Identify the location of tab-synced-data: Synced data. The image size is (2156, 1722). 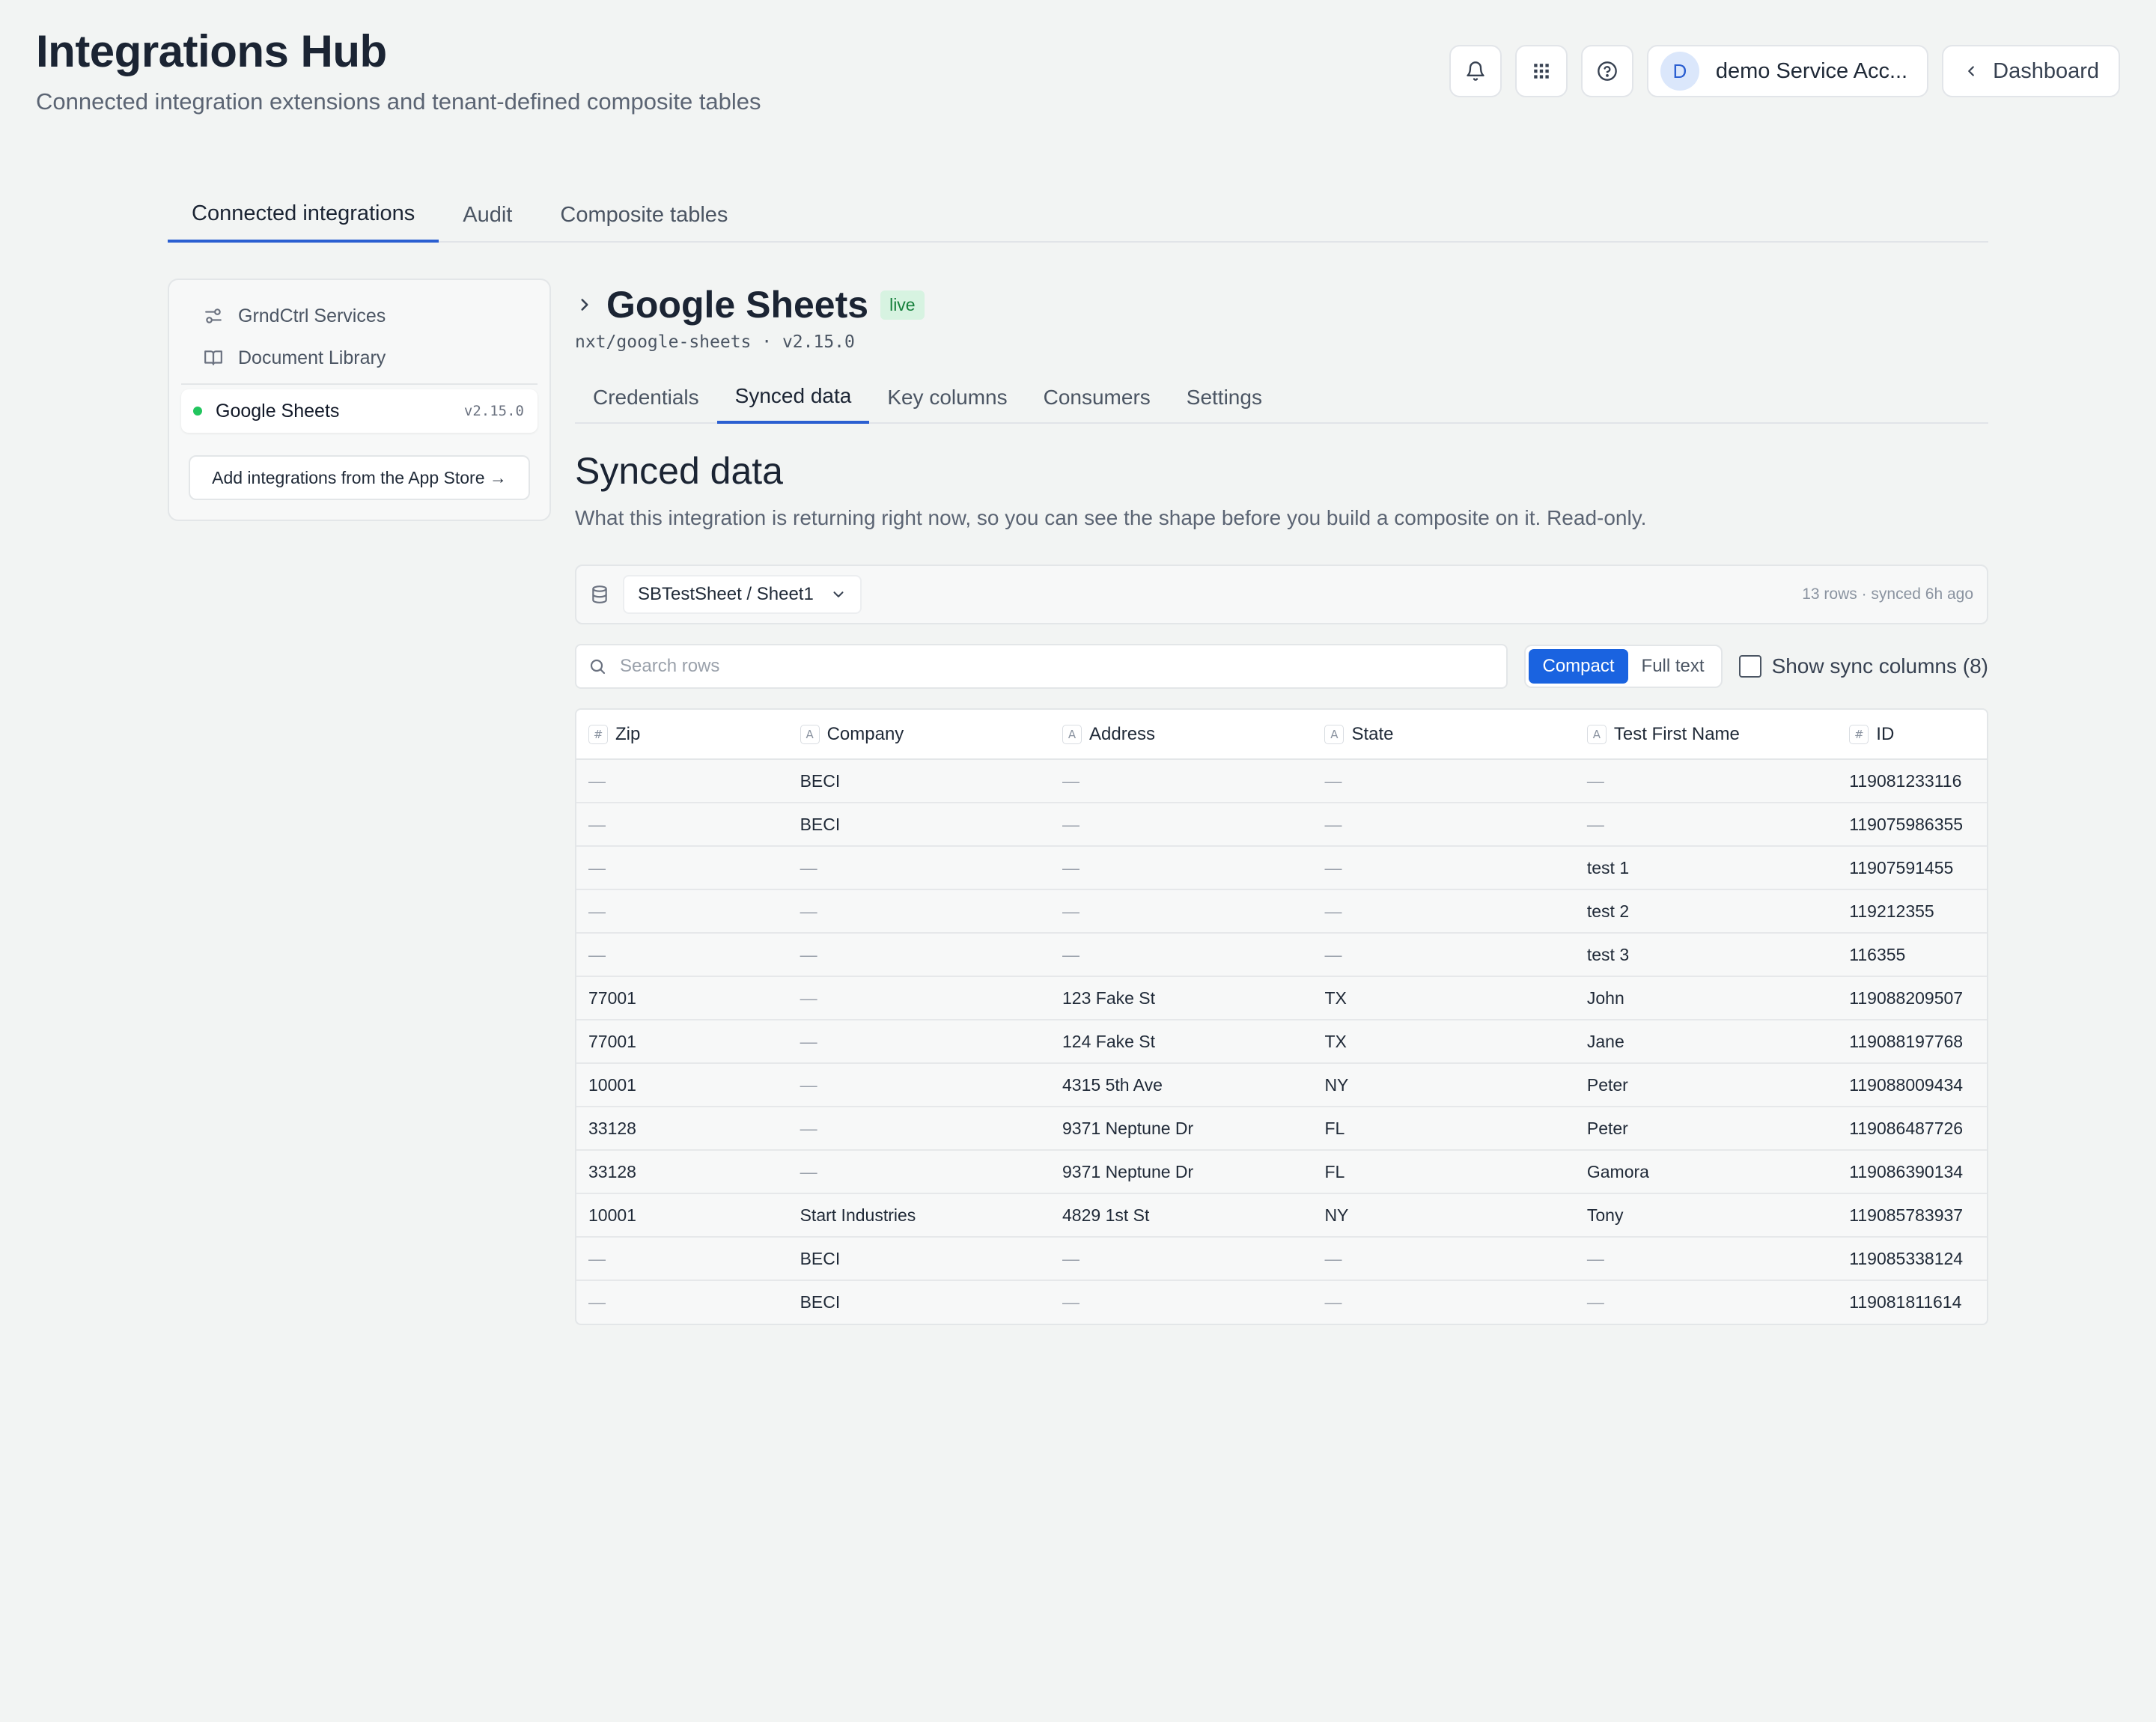
(793, 397).